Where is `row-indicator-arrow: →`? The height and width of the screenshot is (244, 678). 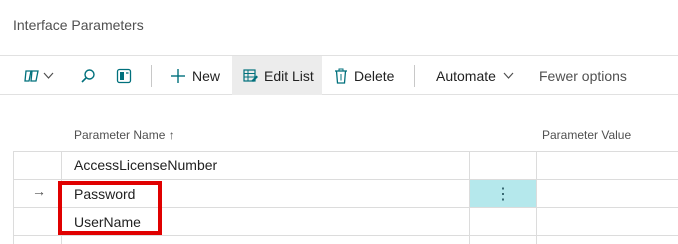
row-indicator-arrow: → is located at coordinates (39, 191).